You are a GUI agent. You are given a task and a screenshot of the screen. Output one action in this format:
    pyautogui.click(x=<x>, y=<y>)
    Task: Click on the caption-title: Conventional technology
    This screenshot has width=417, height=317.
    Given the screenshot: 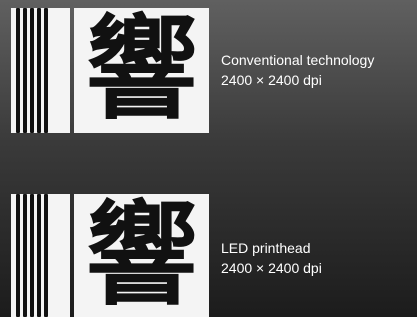 What is the action you would take?
    pyautogui.click(x=298, y=60)
    